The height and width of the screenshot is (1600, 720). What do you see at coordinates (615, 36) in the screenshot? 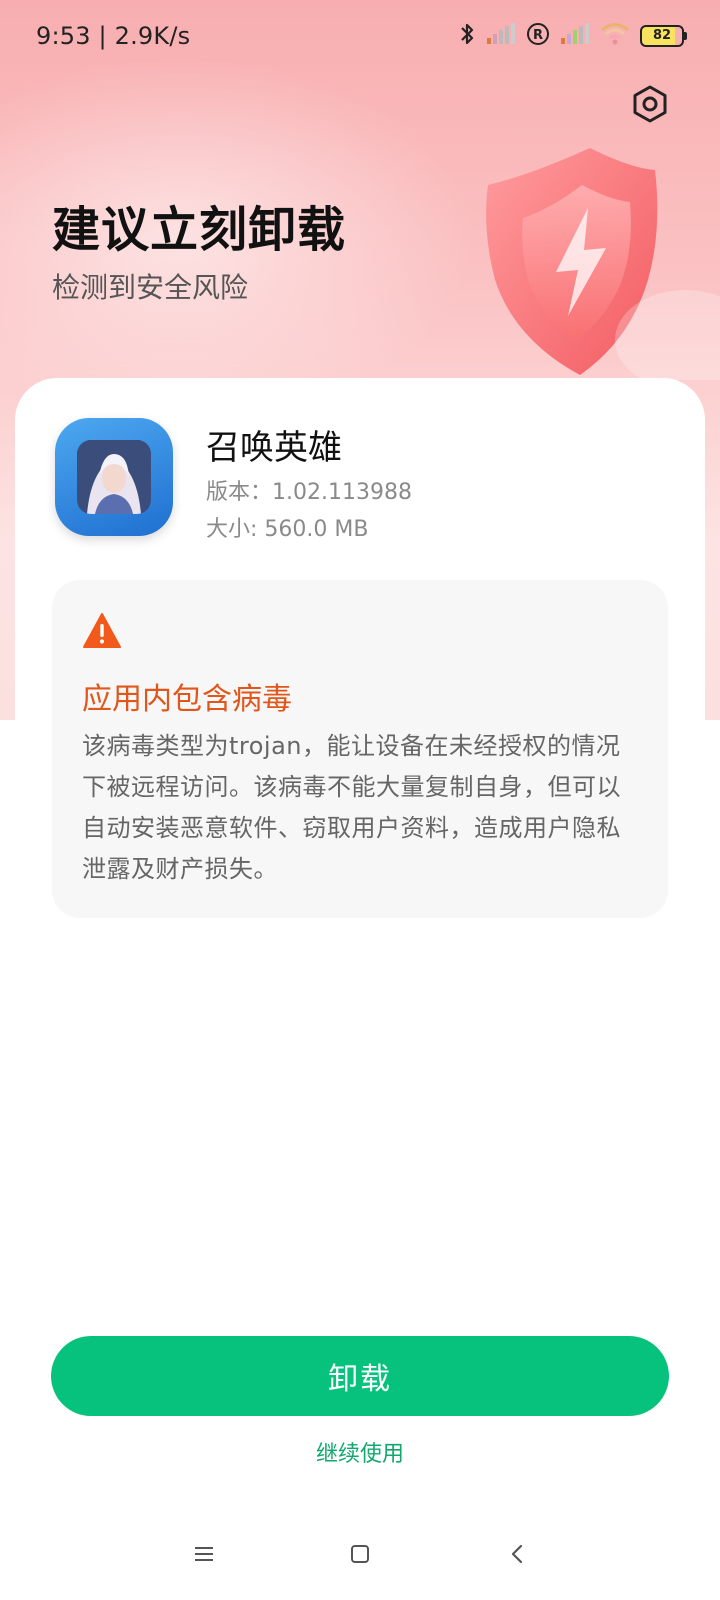
I see `wifi-icon` at bounding box center [615, 36].